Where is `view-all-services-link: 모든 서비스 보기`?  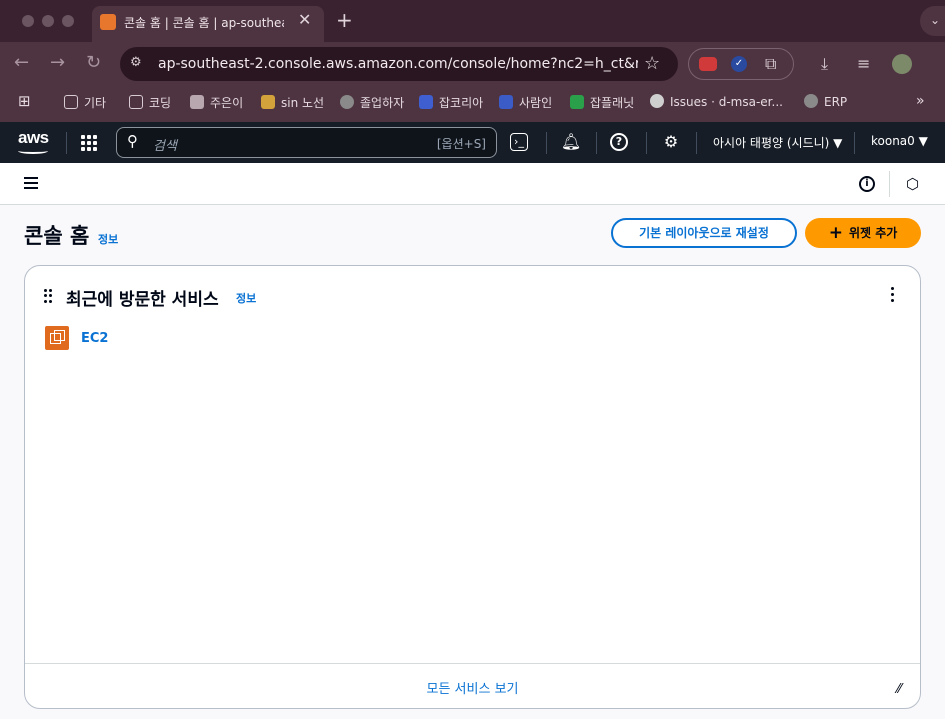 view-all-services-link: 모든 서비스 보기 is located at coordinates (472, 687).